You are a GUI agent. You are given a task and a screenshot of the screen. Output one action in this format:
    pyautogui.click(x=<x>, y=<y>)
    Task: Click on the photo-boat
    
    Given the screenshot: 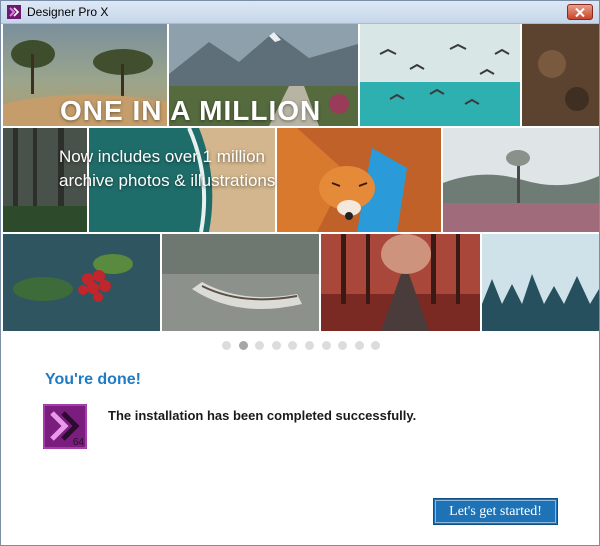 What is the action you would take?
    pyautogui.click(x=240, y=282)
    